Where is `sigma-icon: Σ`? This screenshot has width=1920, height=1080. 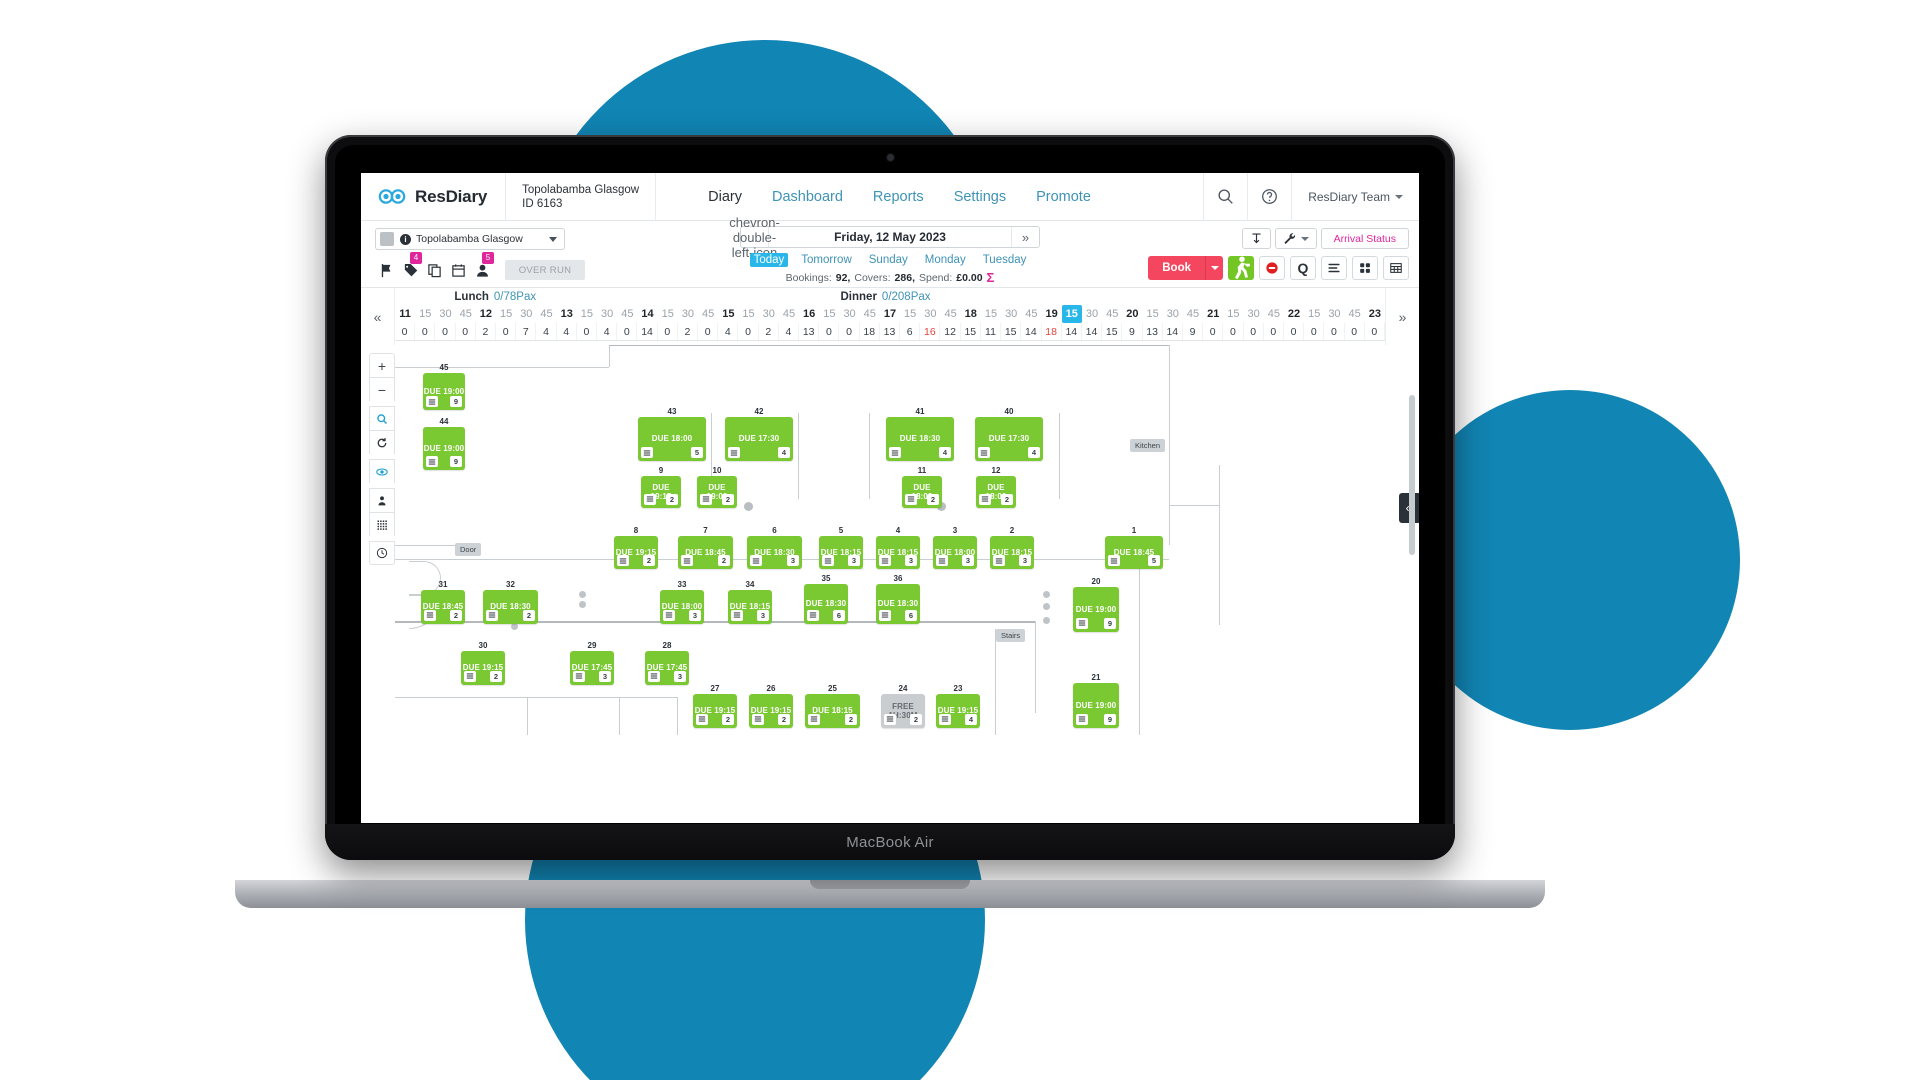 sigma-icon: Σ is located at coordinates (991, 277).